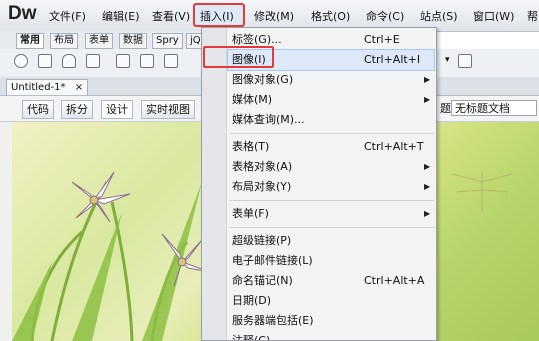 The image size is (539, 341). I want to click on div-icon, so click(147, 61).